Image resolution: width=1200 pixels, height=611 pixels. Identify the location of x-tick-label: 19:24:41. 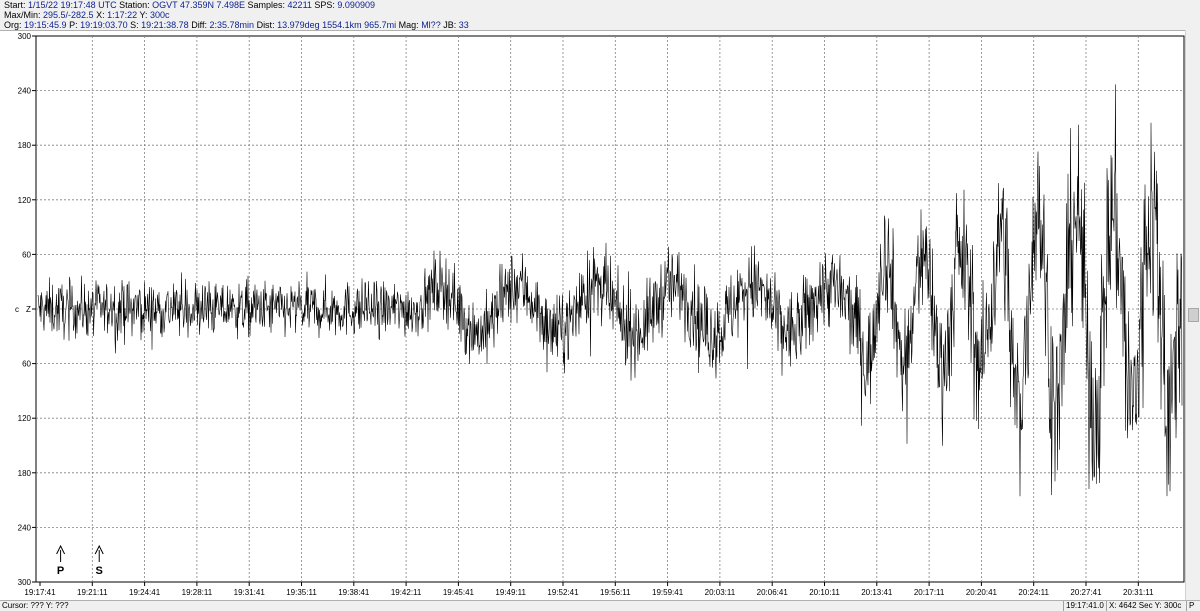
(145, 592).